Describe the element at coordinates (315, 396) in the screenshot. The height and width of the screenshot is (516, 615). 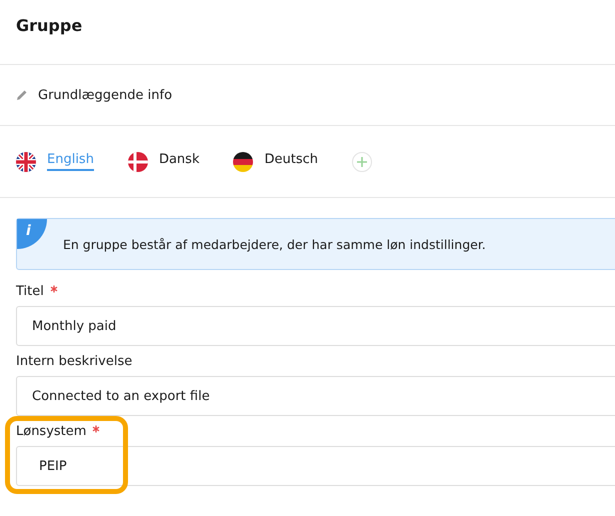
I see `text-field: Connected to an export file` at that location.